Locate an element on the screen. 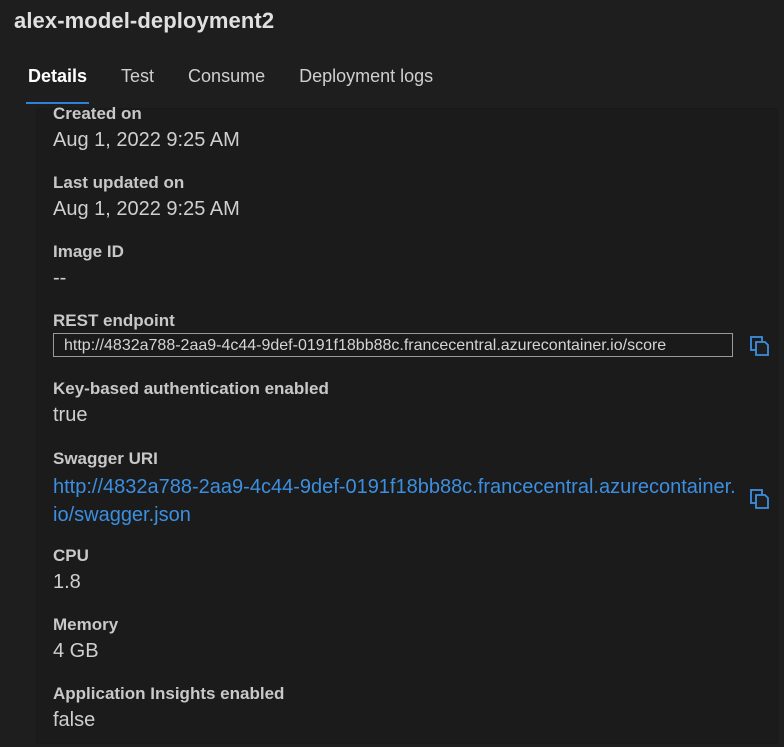 The image size is (784, 747). tab-details: Details is located at coordinates (57, 85).